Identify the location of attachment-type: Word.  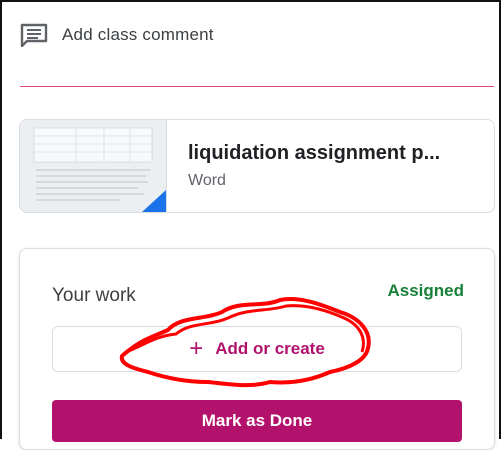
(207, 180).